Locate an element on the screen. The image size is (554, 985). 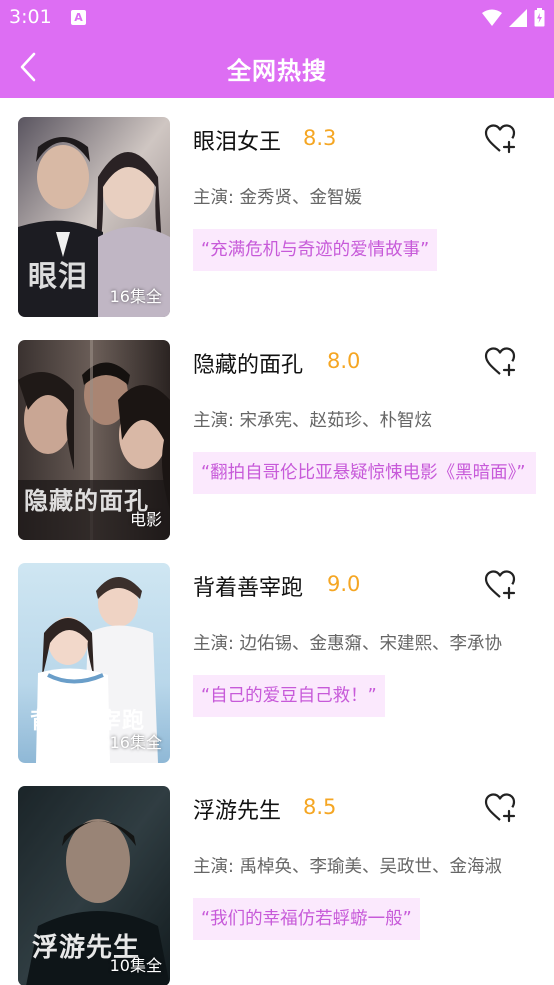
rating: 8.0 is located at coordinates (344, 361).